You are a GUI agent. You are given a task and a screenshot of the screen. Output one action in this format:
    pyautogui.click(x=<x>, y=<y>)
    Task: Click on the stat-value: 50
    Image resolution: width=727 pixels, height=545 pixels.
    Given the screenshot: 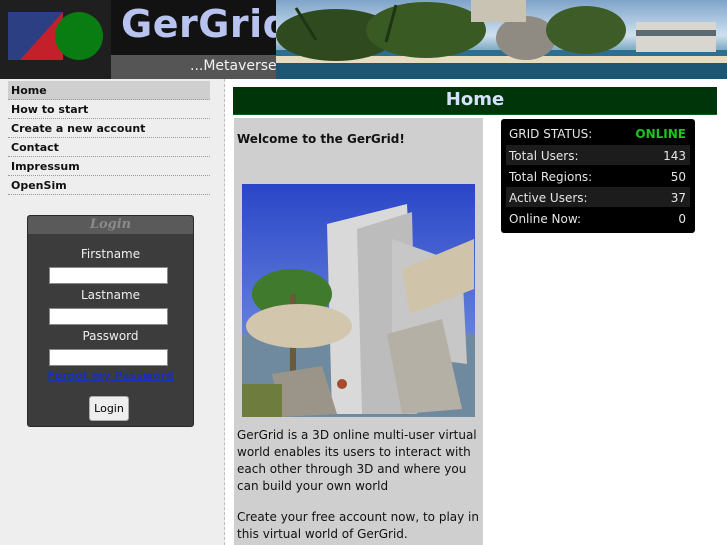 What is the action you would take?
    pyautogui.click(x=678, y=177)
    